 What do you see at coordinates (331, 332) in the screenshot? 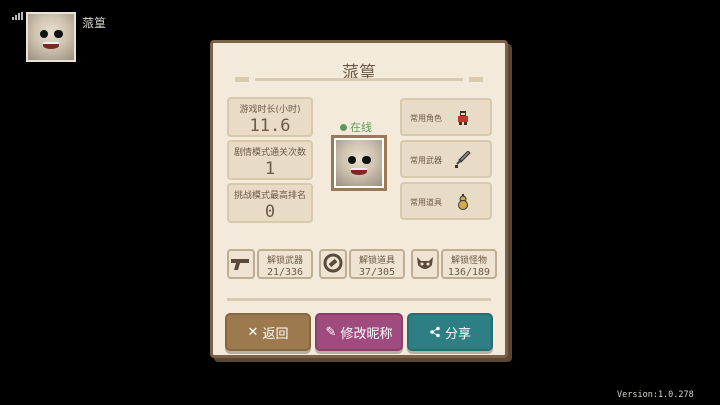
I see `edit-icon: ✎` at bounding box center [331, 332].